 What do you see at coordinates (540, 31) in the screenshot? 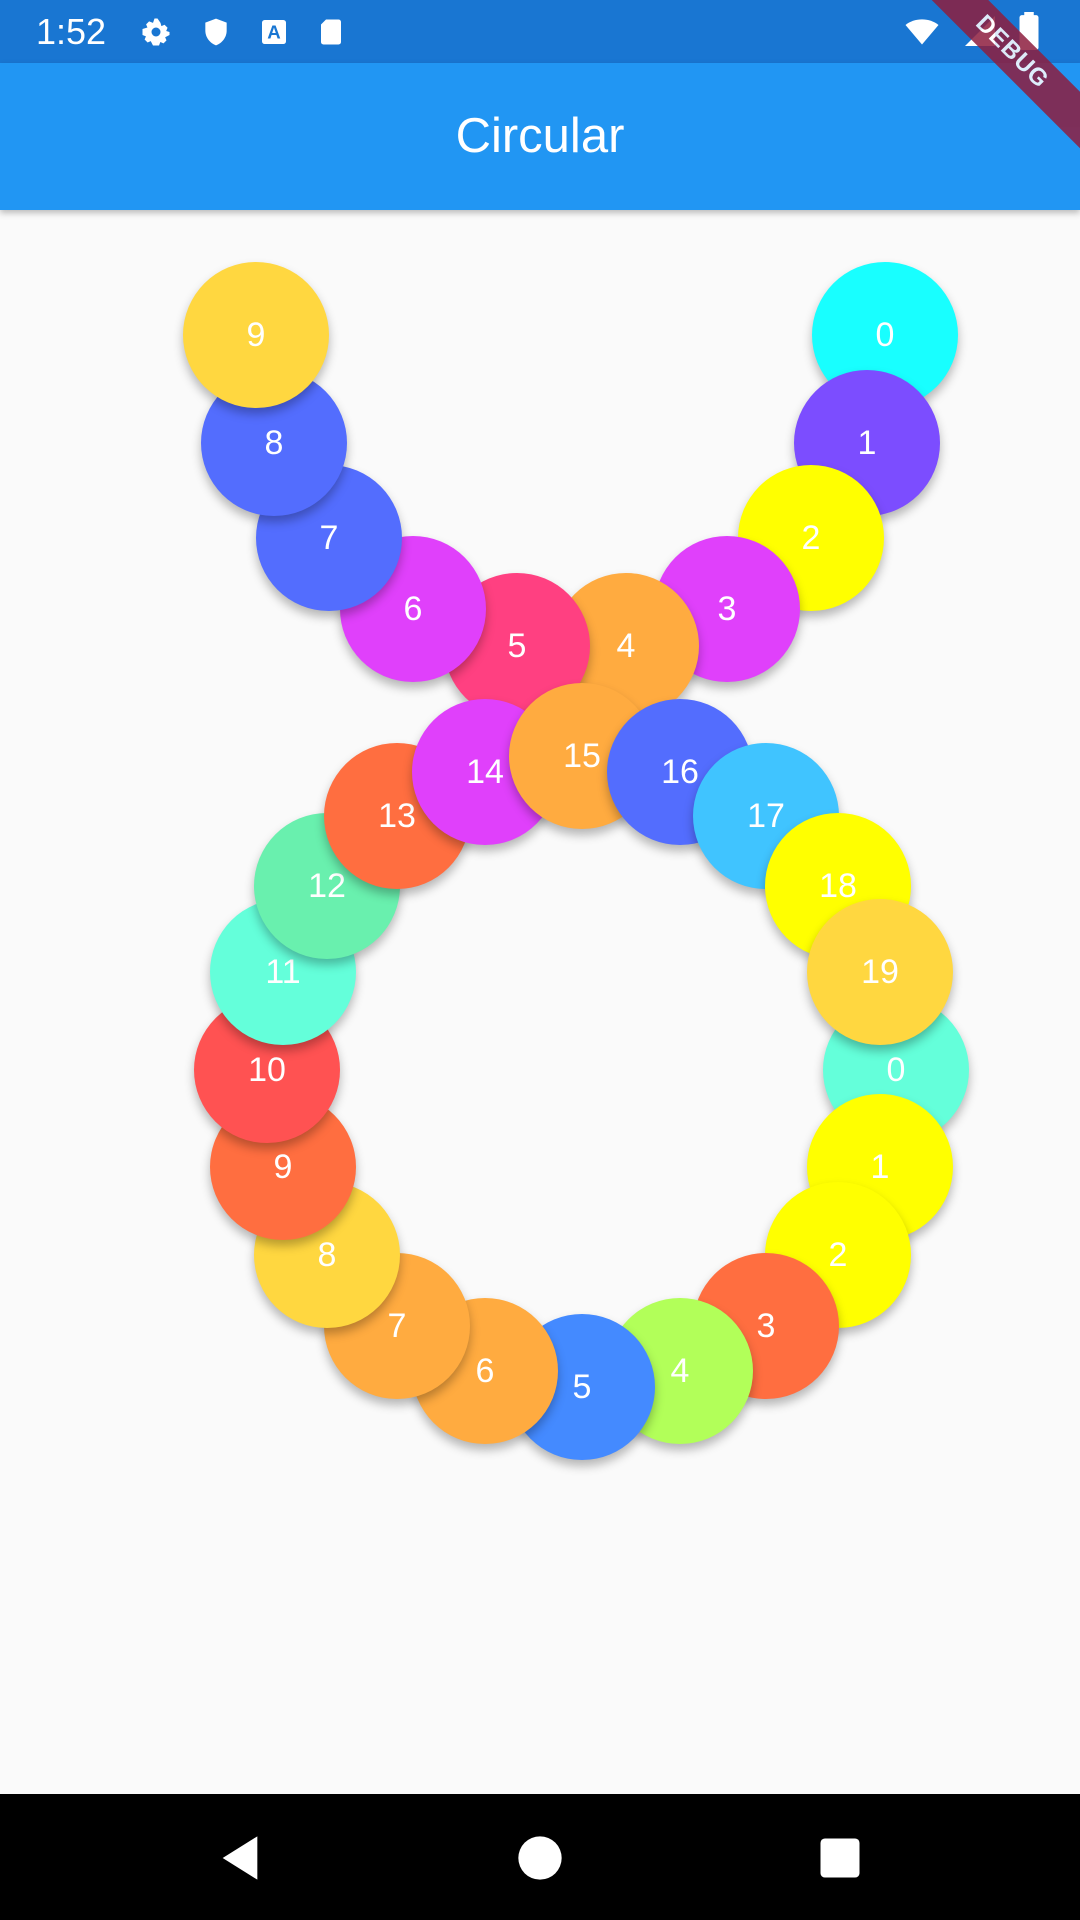
I see `status-bar: 1:52 A` at bounding box center [540, 31].